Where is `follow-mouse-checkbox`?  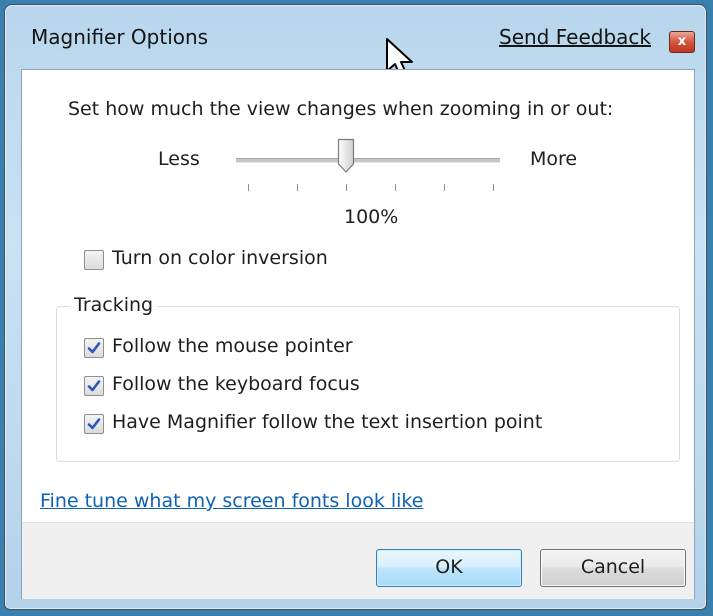 follow-mouse-checkbox is located at coordinates (94, 348).